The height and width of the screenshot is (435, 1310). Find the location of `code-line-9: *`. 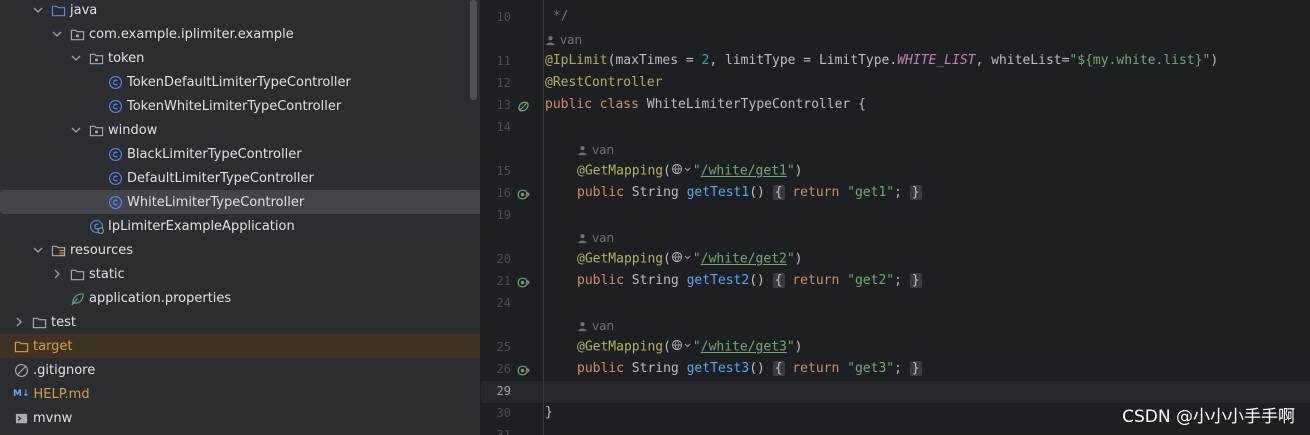

code-line-9: * is located at coordinates (553, 1).